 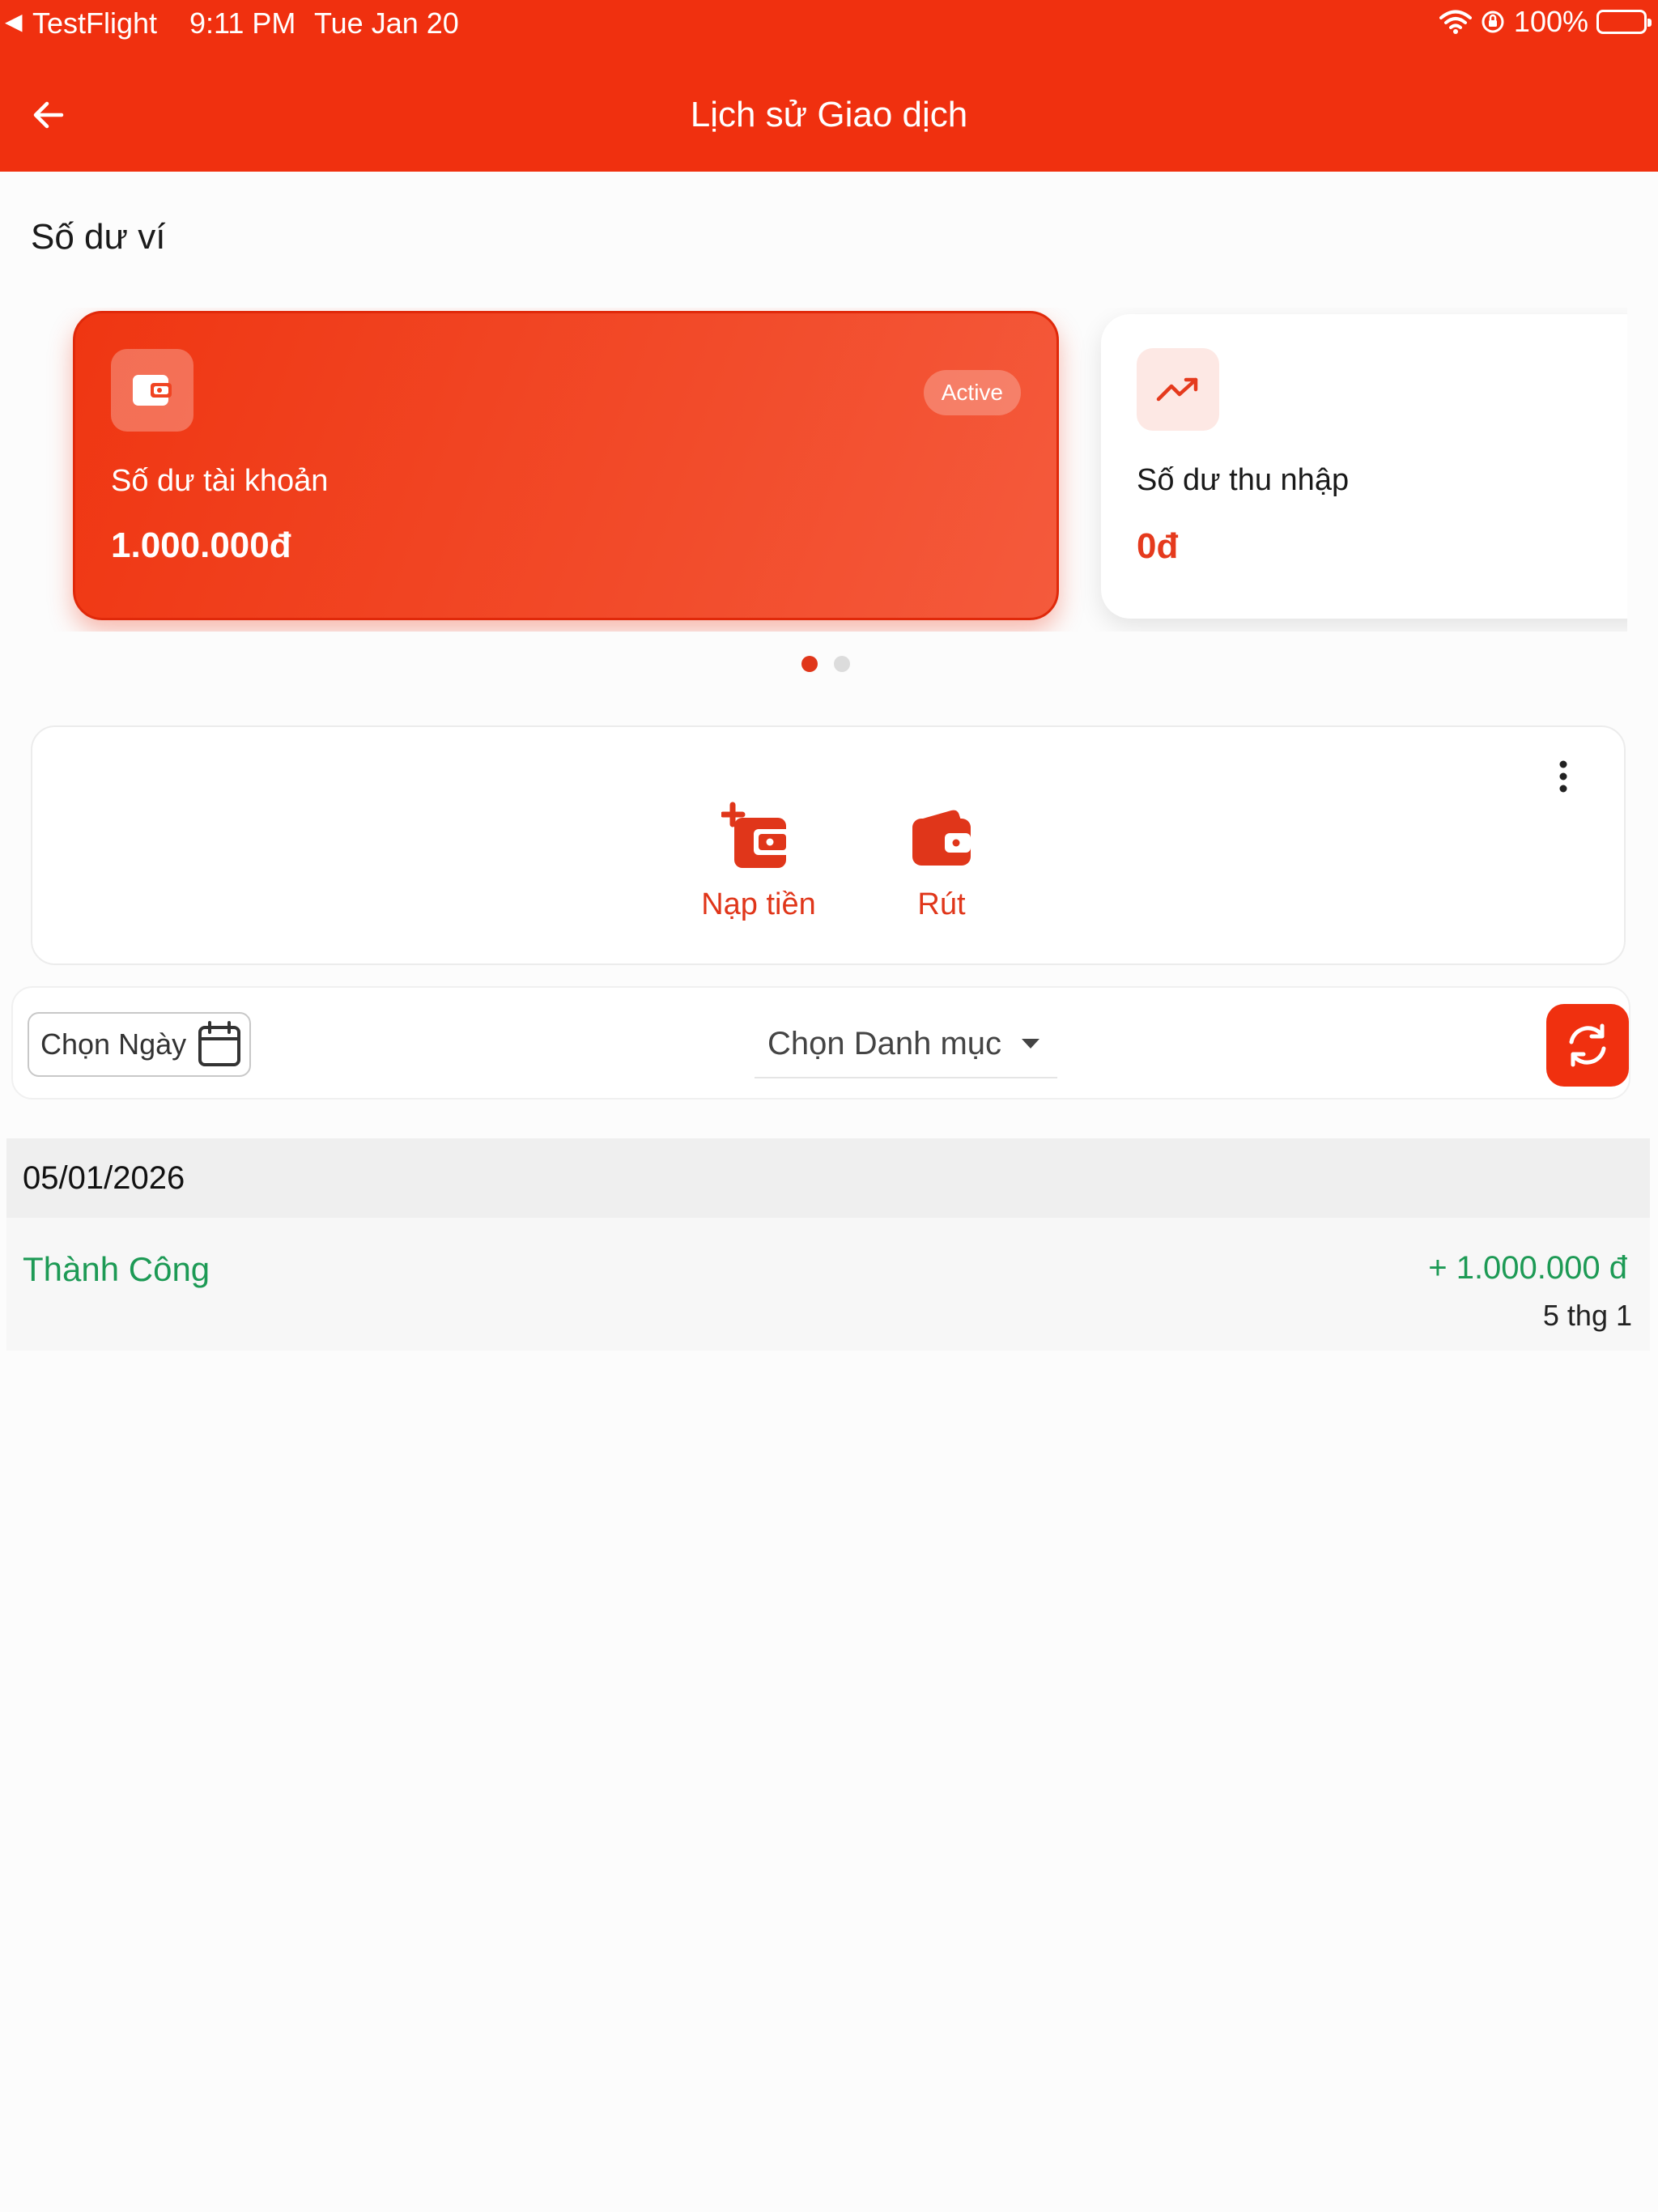 I want to click on battery-icon, so click(x=1624, y=22).